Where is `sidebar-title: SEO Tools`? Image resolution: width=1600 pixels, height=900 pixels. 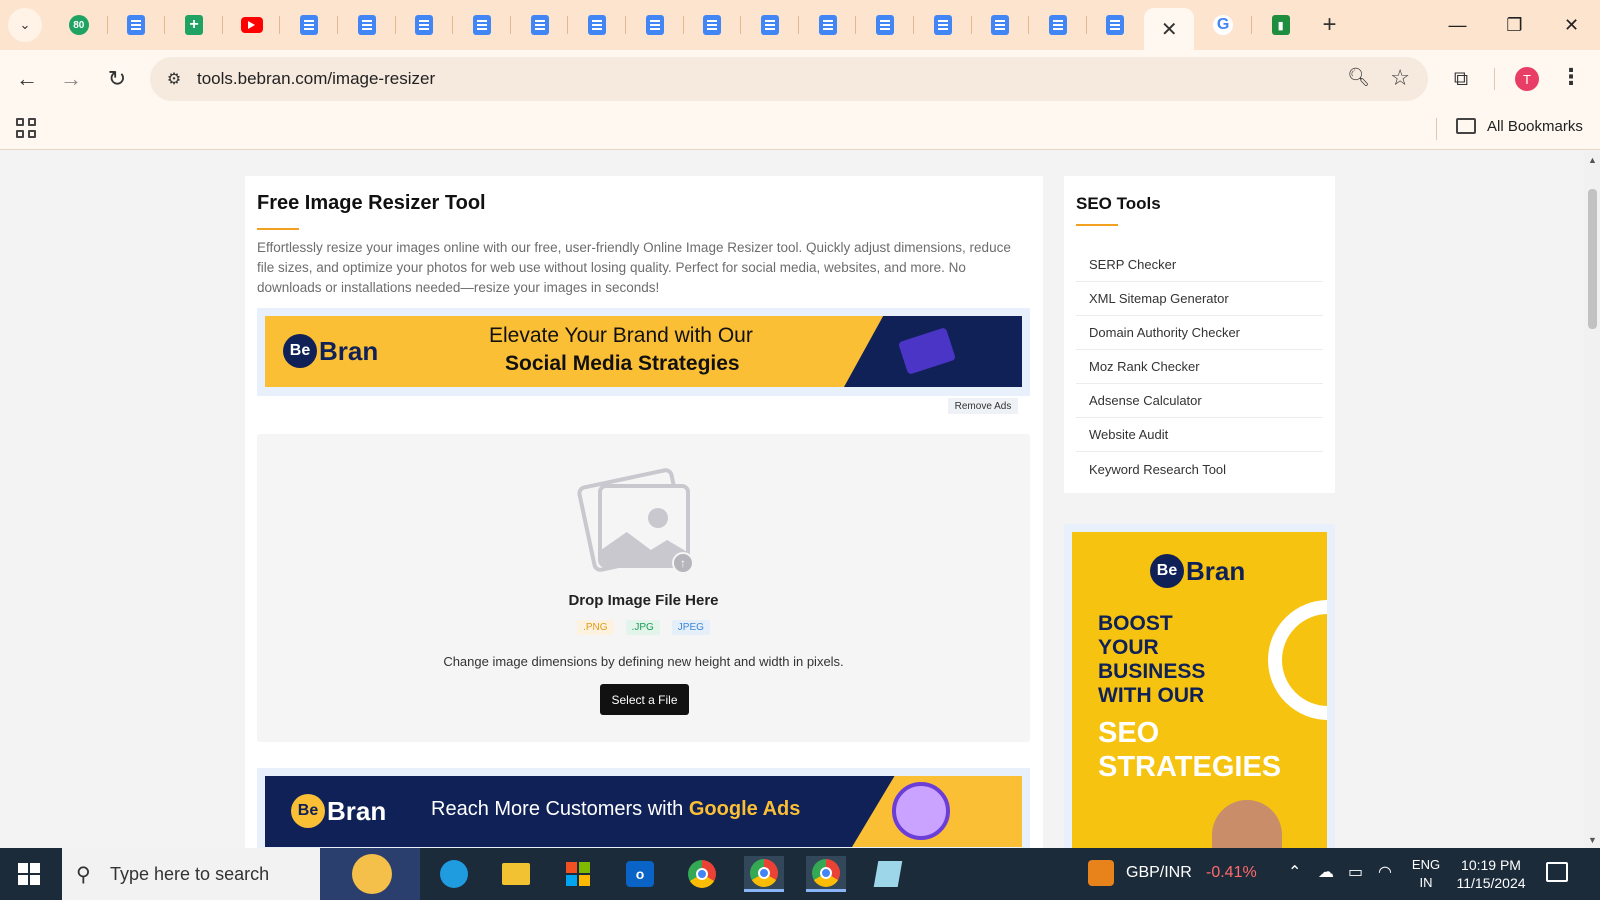
sidebar-title: SEO Tools is located at coordinates (1118, 203).